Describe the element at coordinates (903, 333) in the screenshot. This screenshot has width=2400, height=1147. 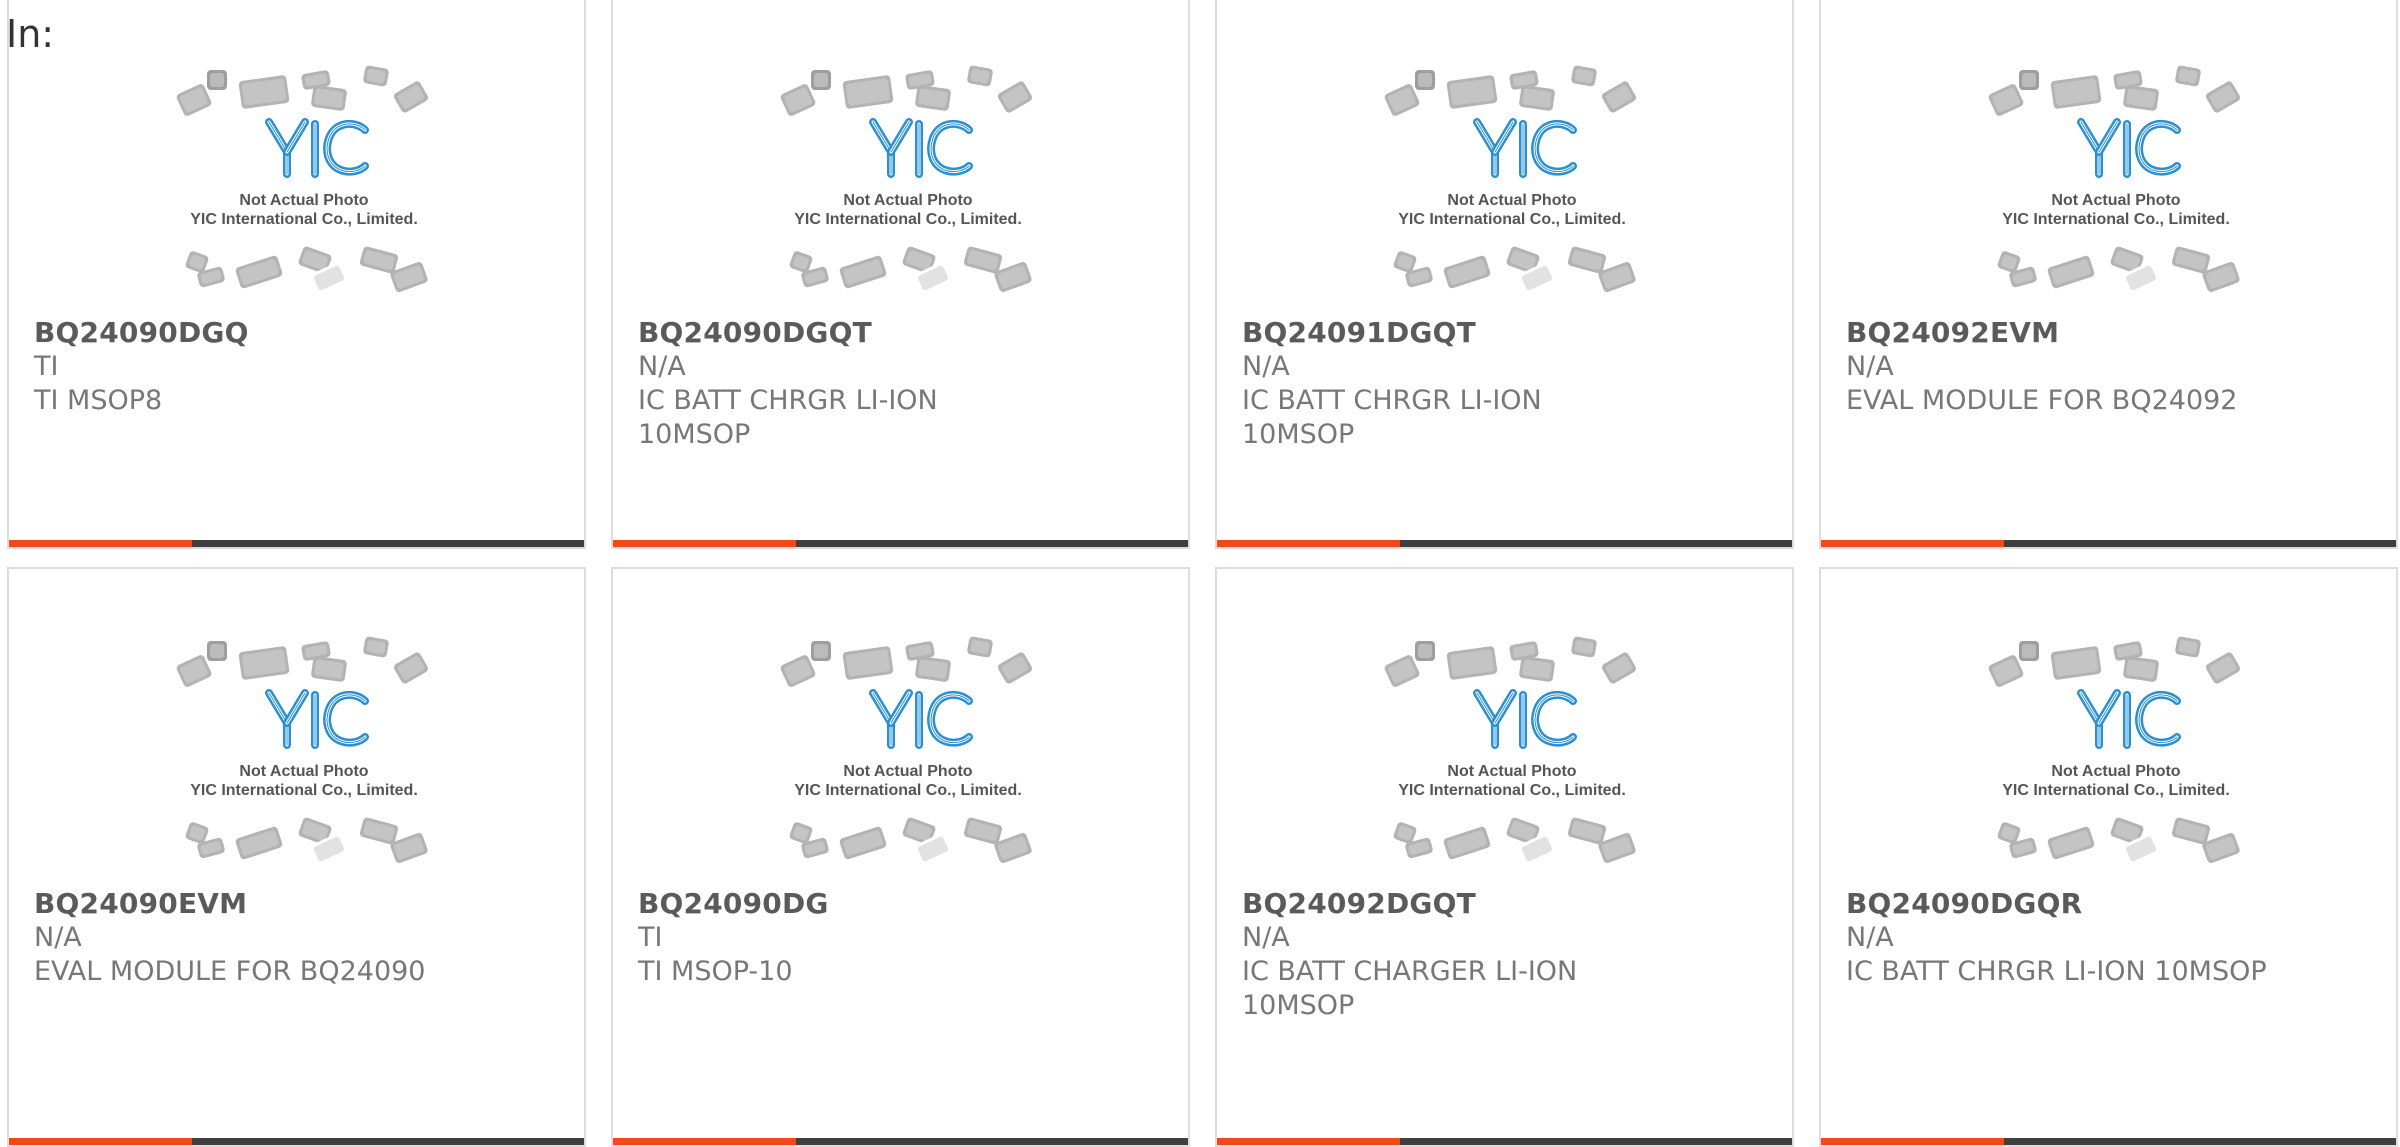
I see `part-number: BQ24090DGQT` at that location.